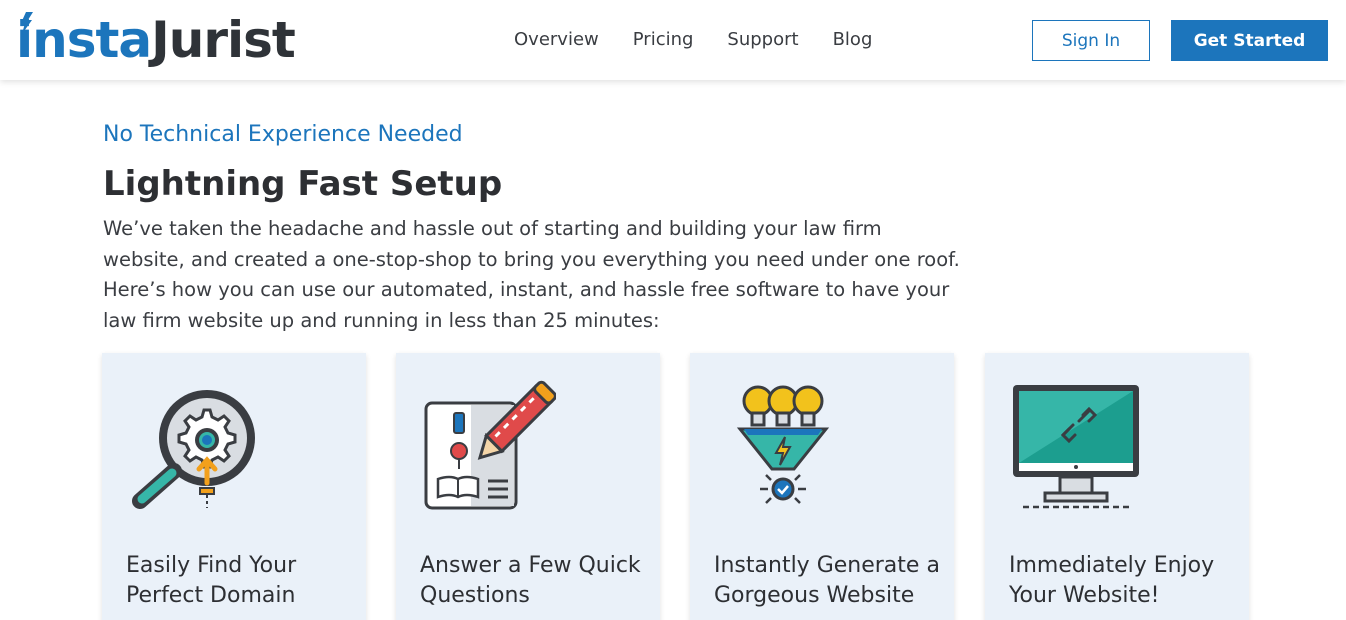 This screenshot has width=1346, height=620. I want to click on logo-text-insta: insta, so click(84, 40).